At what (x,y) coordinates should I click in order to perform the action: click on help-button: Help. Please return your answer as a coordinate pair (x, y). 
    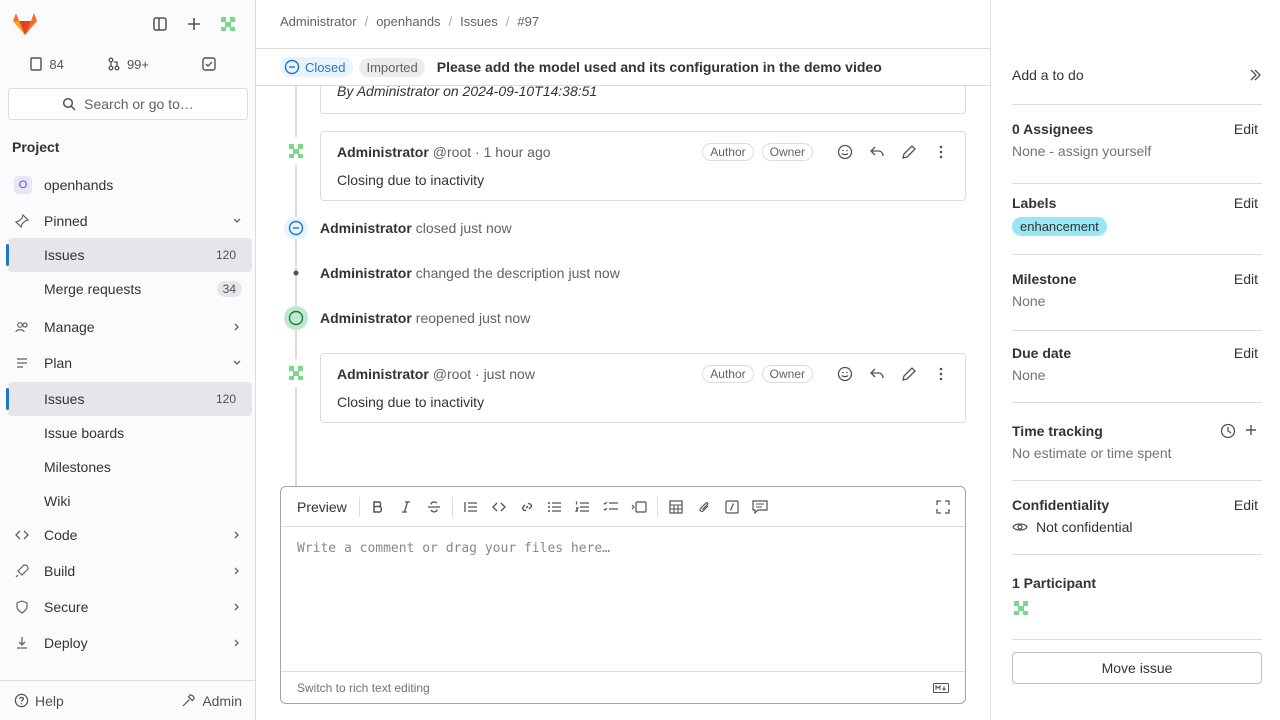
    Looking at the image, I should click on (39, 701).